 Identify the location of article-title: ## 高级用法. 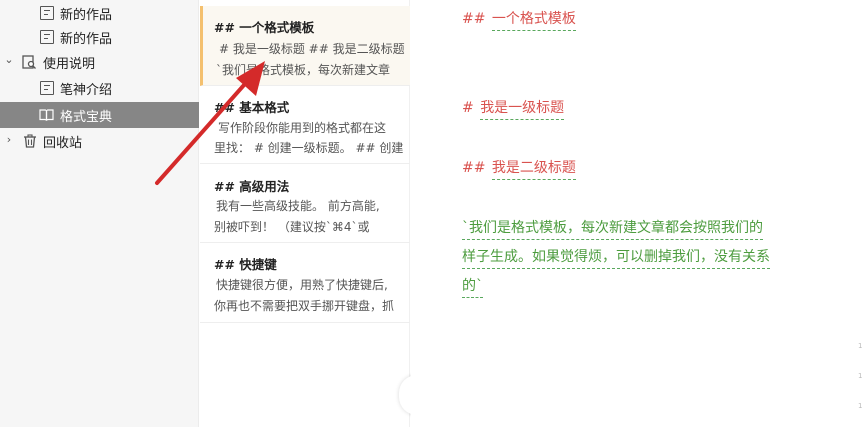
(252, 186).